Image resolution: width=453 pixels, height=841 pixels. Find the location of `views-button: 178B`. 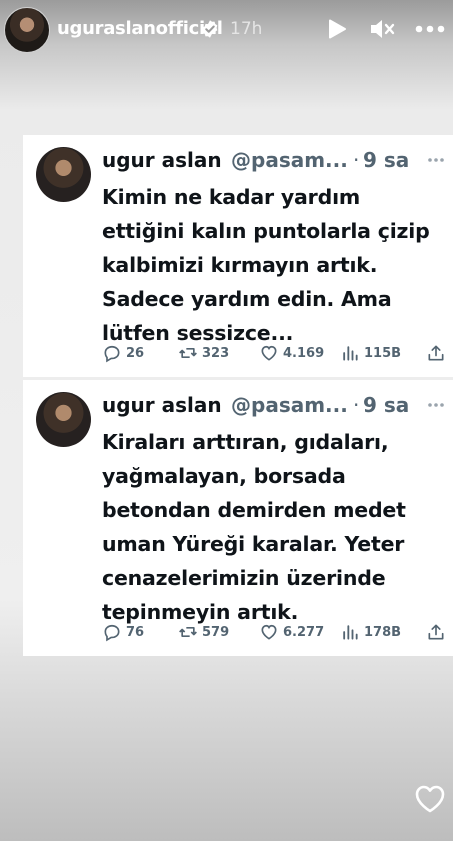

views-button: 178B is located at coordinates (370, 632).